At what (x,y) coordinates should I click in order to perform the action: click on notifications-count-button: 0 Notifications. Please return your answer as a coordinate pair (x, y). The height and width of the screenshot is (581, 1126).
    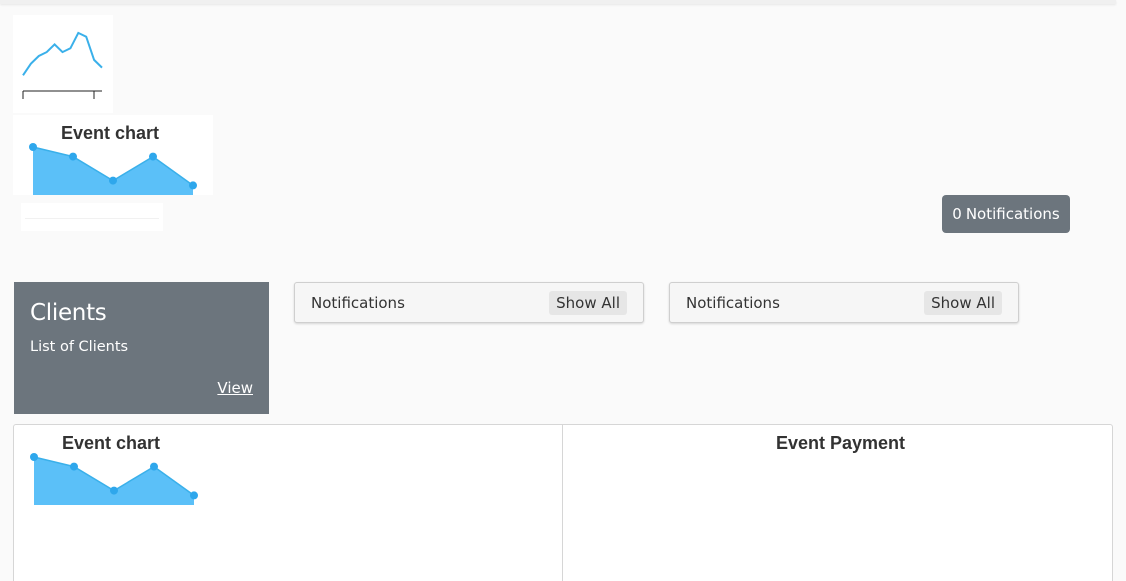
    Looking at the image, I should click on (1006, 214).